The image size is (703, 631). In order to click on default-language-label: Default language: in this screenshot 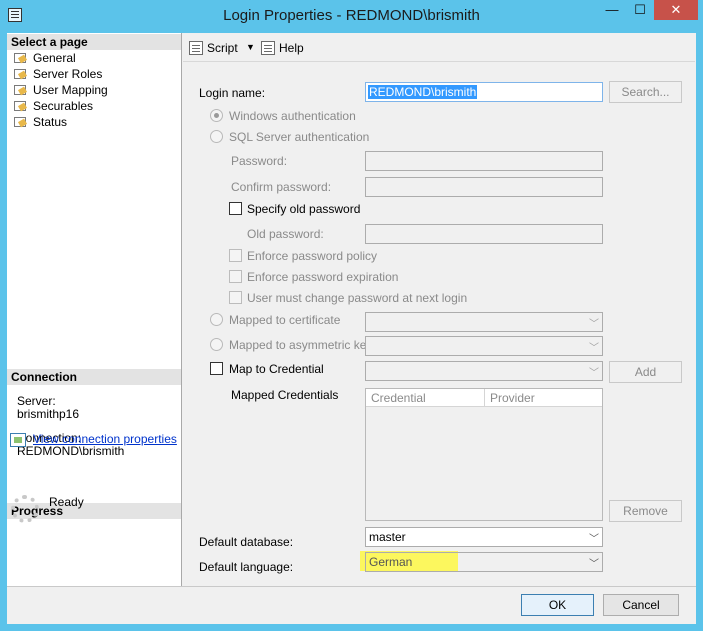, I will do `click(246, 567)`.